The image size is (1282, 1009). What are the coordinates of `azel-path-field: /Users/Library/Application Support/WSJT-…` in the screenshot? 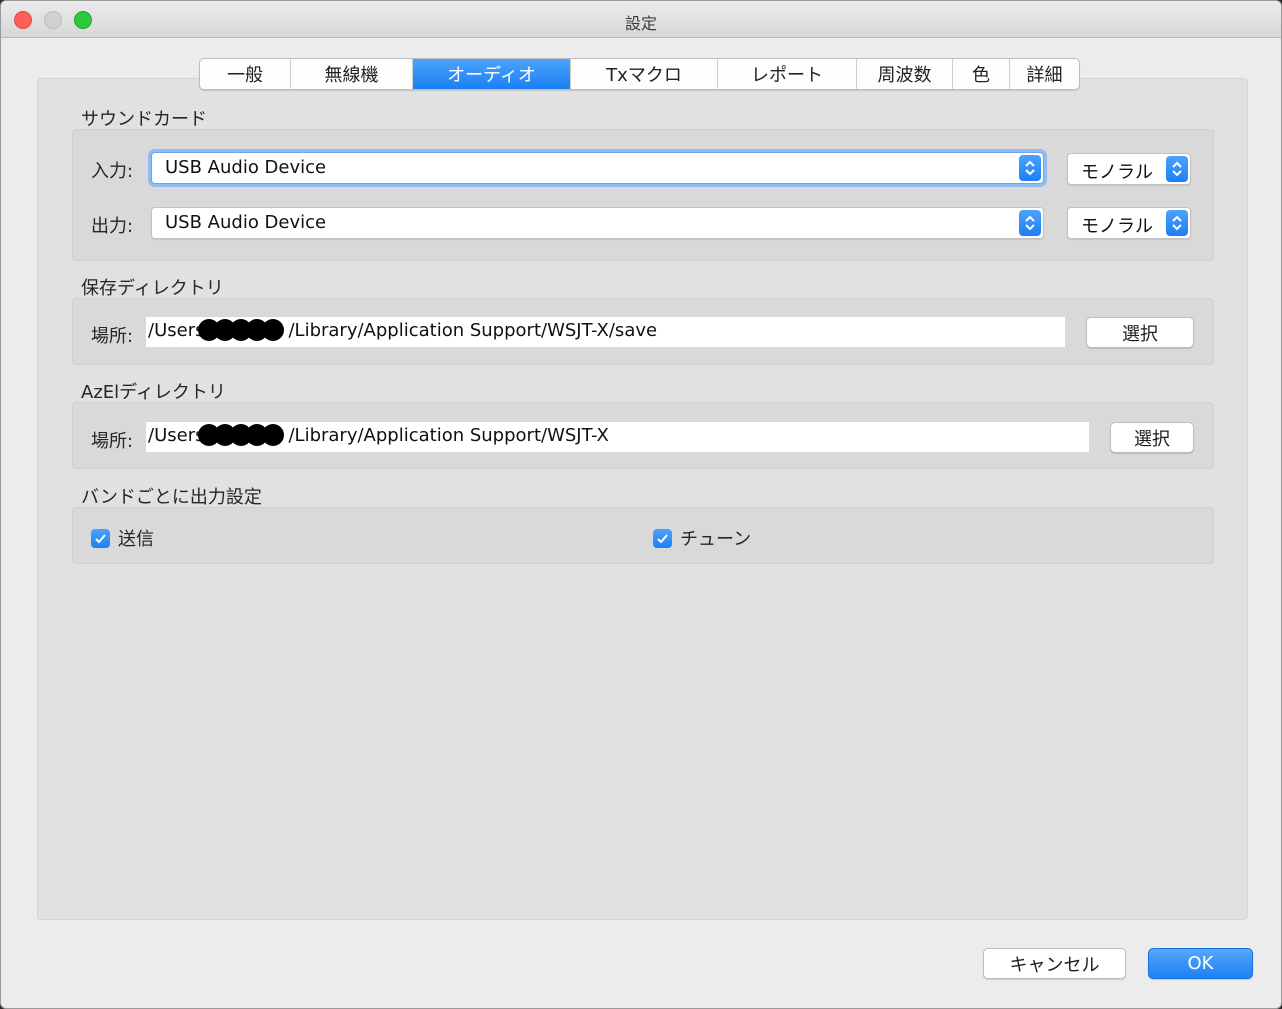 It's located at (617, 437).